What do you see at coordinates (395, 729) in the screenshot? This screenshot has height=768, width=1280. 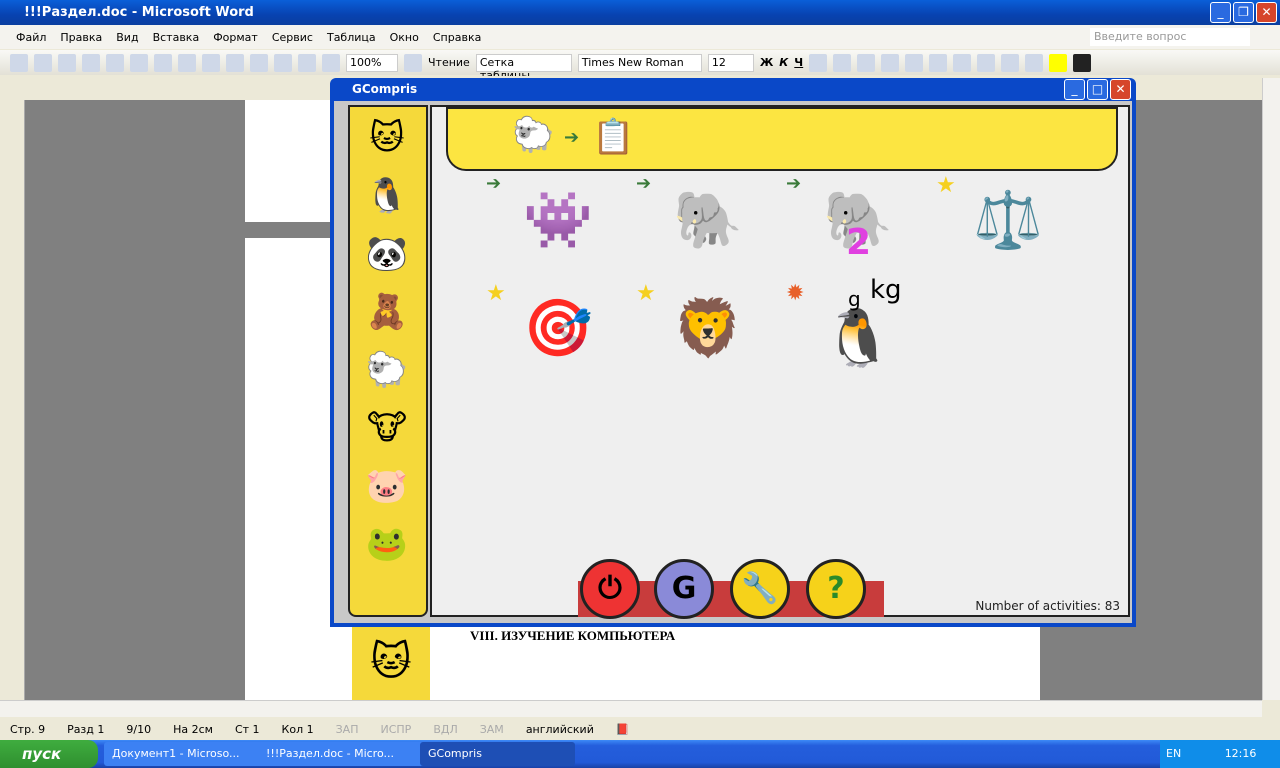 I see `status-trk: ИСПР` at bounding box center [395, 729].